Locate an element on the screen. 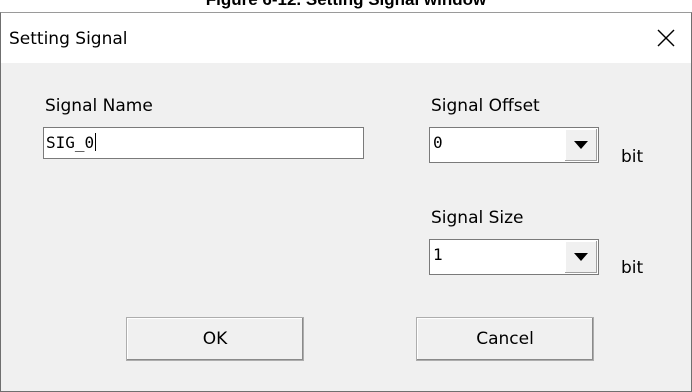 The width and height of the screenshot is (692, 392). signal-size-value: 1 is located at coordinates (438, 254).